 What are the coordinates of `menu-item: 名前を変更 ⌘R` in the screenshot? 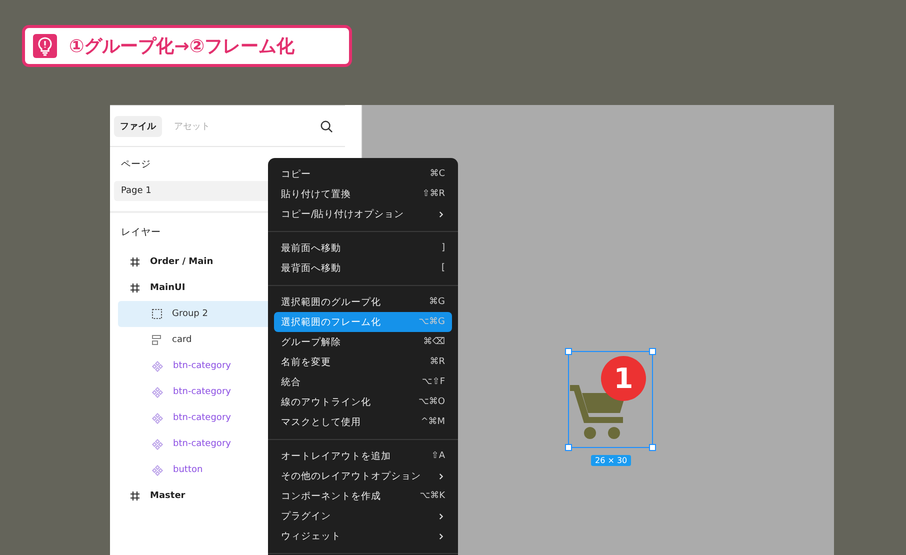 It's located at (363, 362).